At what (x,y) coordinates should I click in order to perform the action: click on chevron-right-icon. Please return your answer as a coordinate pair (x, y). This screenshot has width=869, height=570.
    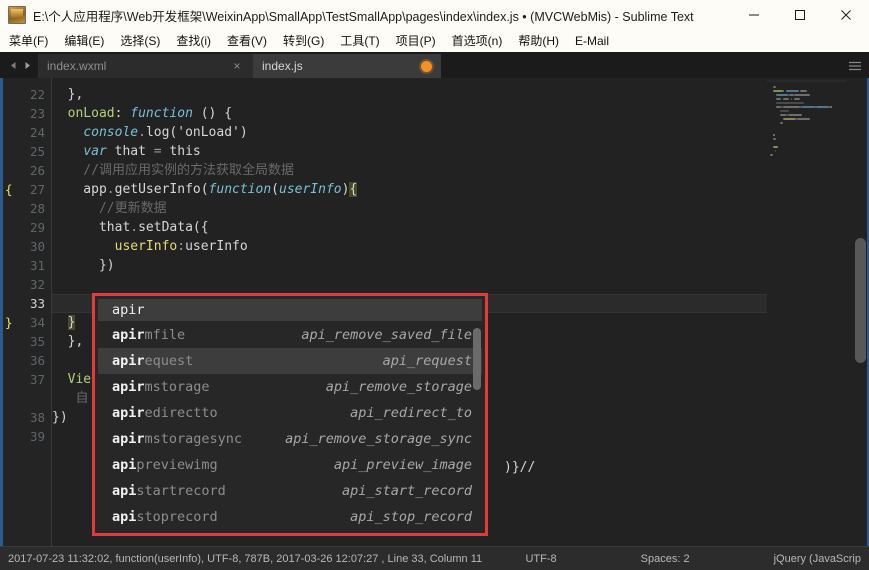
    Looking at the image, I should click on (27, 65).